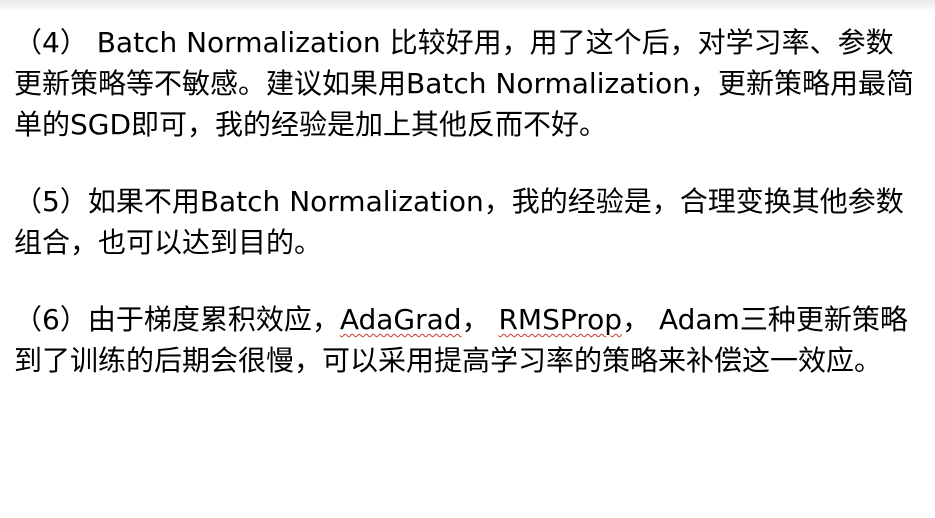 The height and width of the screenshot is (518, 935). What do you see at coordinates (400, 319) in the screenshot?
I see `spellcheck-word-adagrad: AdaGrad` at bounding box center [400, 319].